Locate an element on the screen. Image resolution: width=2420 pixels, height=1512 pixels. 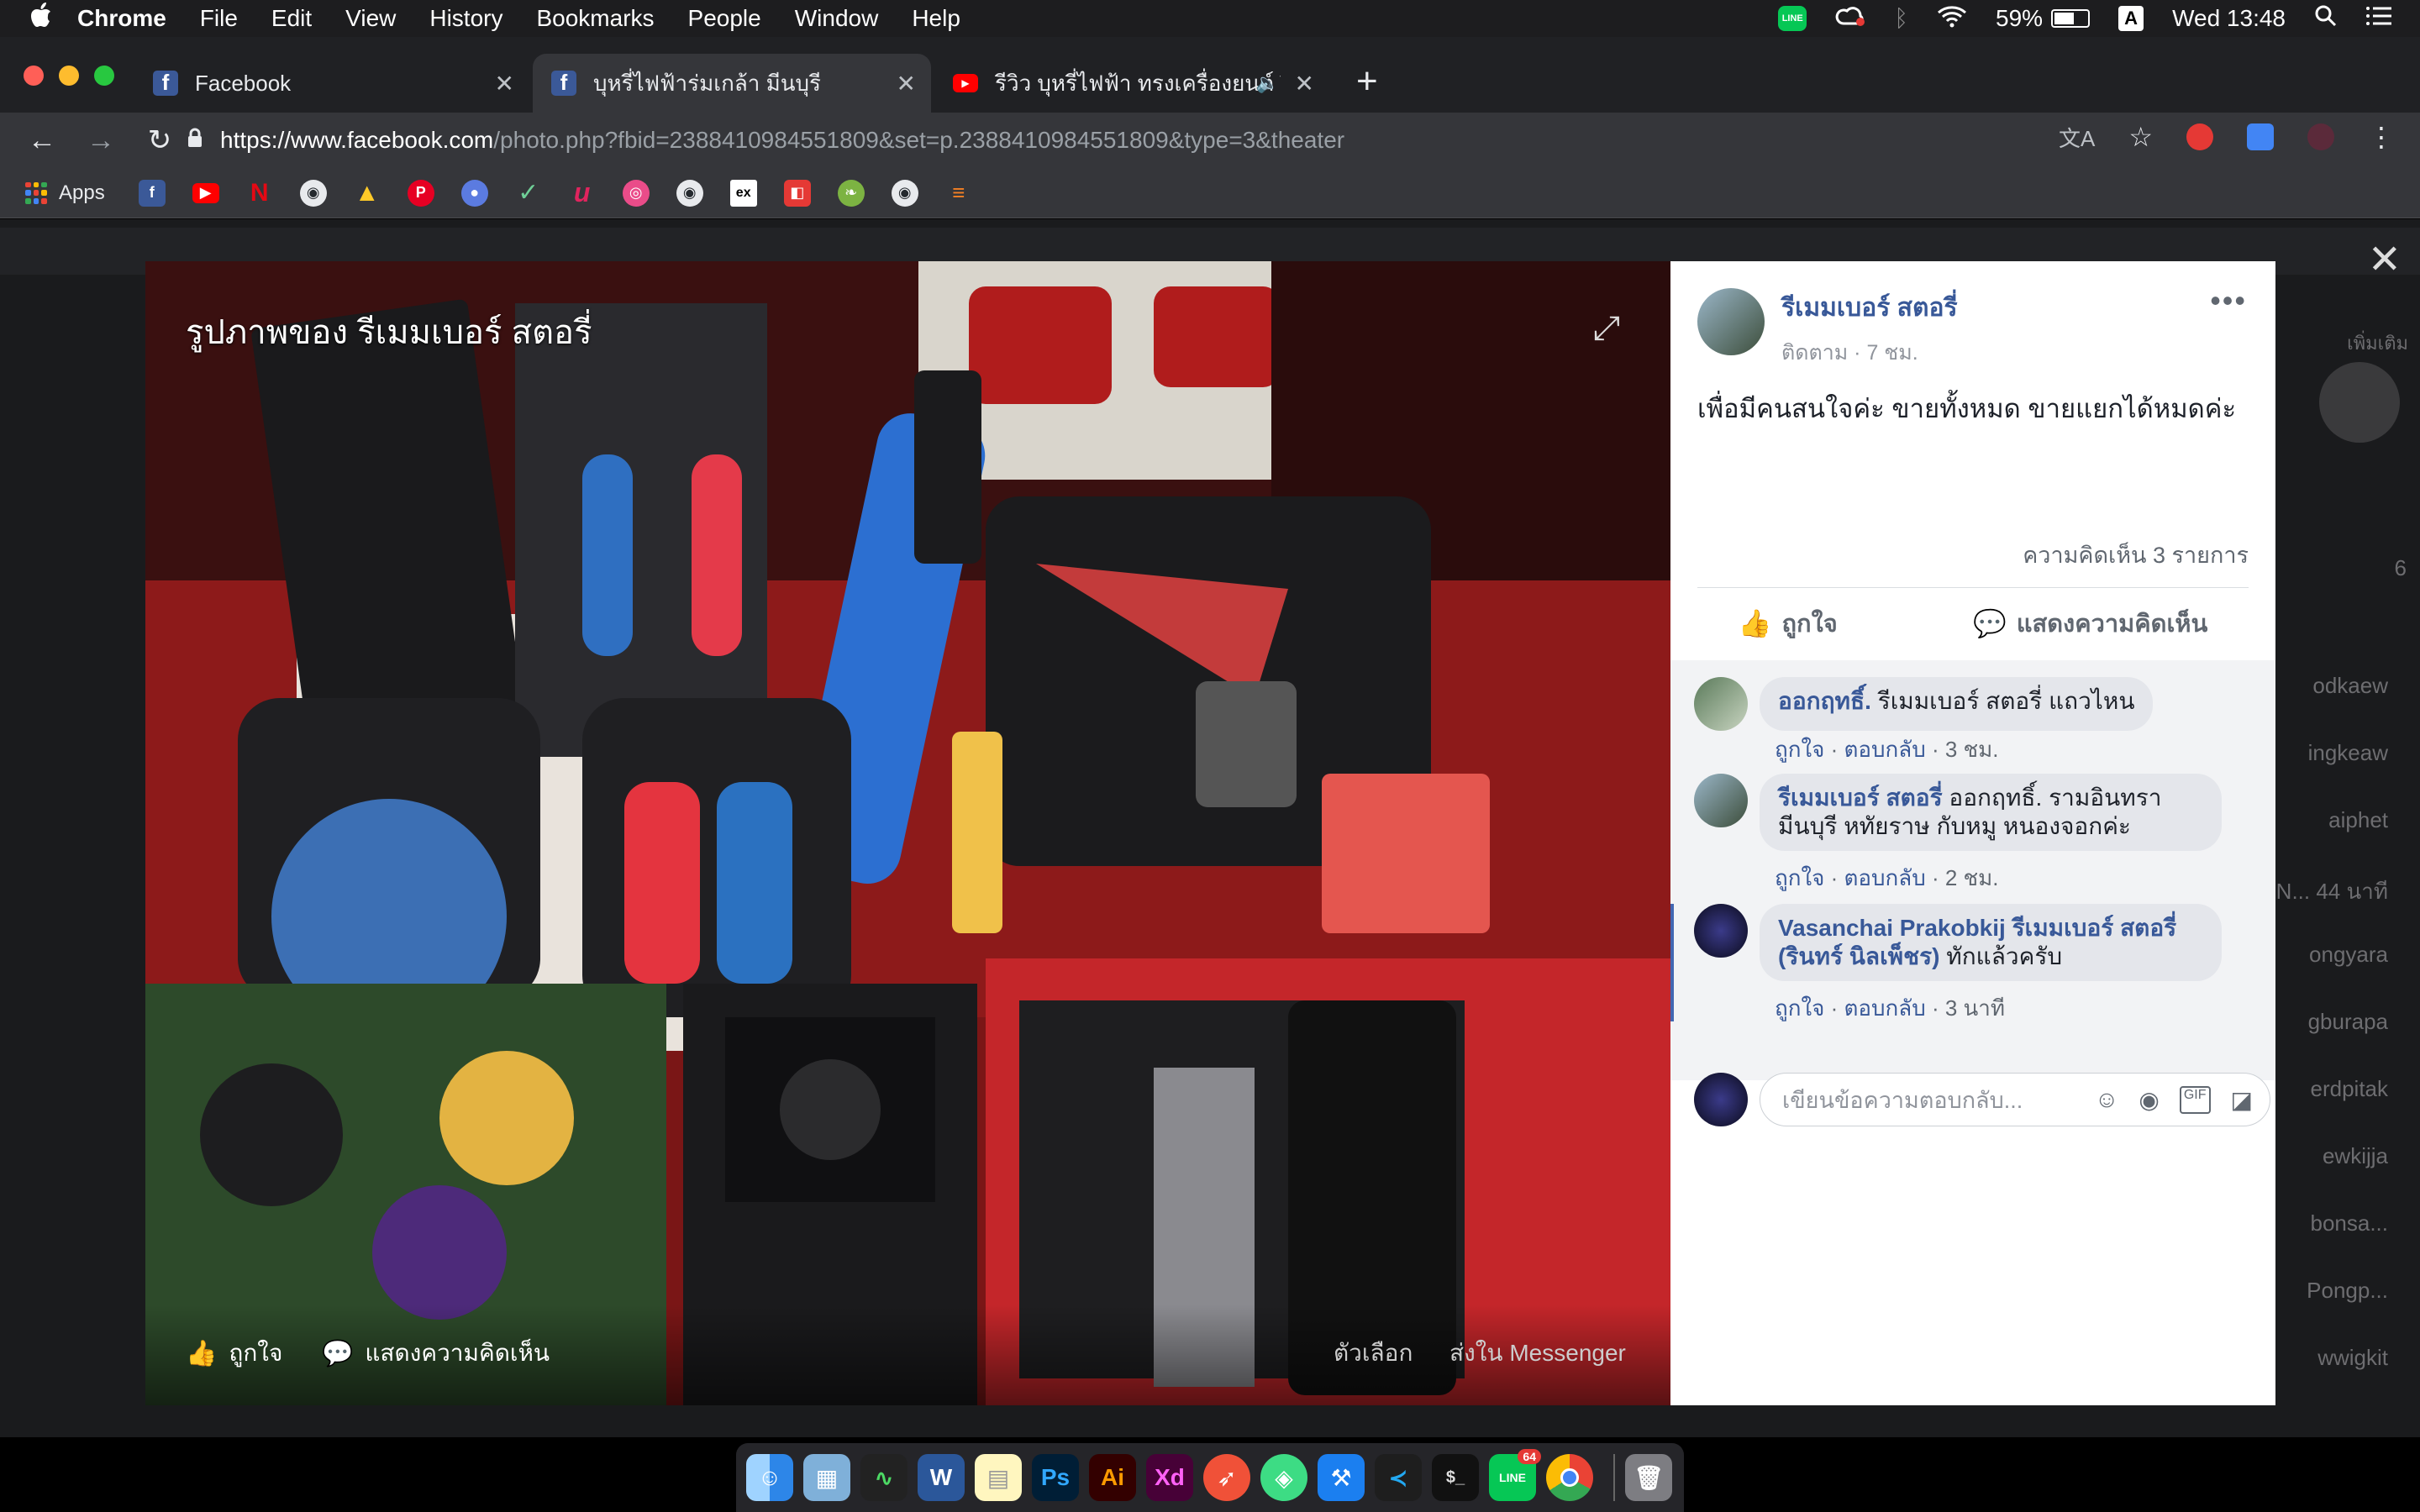
lock-icon is located at coordinates (195, 141).